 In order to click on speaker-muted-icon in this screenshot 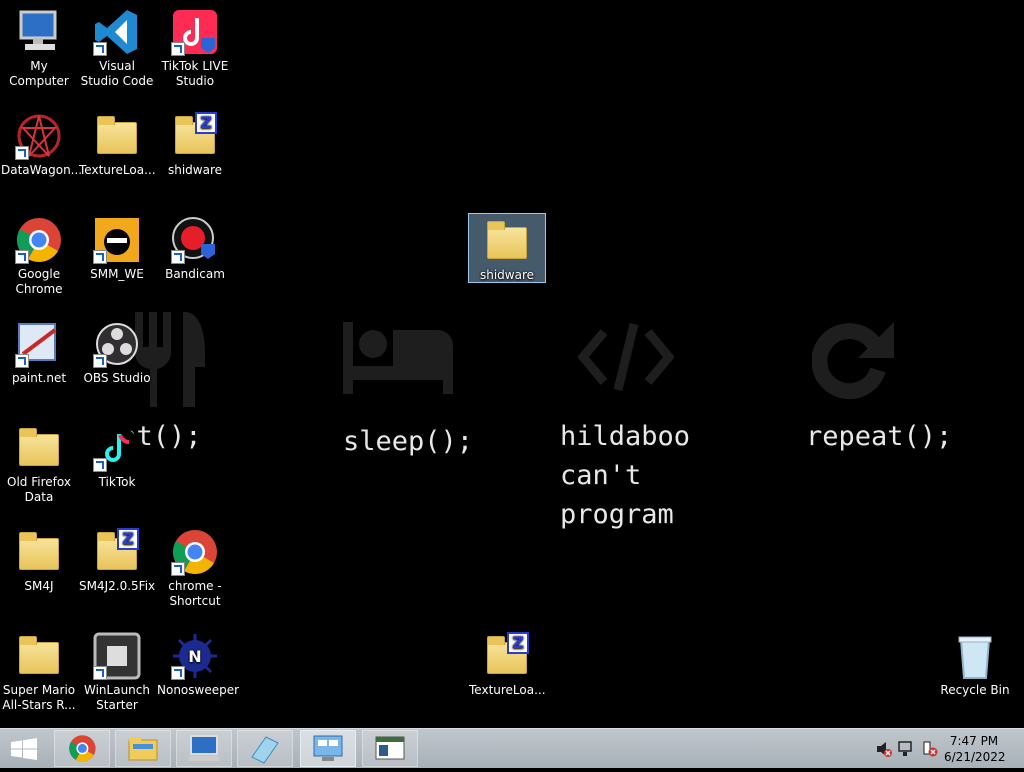, I will do `click(884, 749)`.